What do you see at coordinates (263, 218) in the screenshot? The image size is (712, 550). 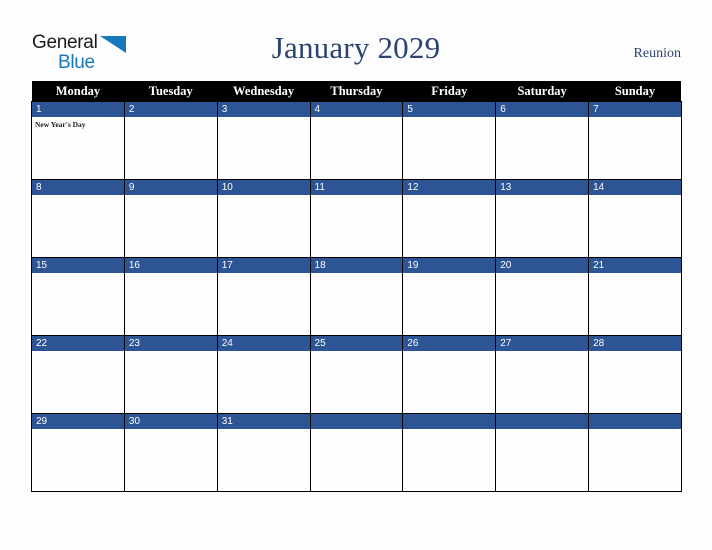 I see `calendar-day-cell: 10` at bounding box center [263, 218].